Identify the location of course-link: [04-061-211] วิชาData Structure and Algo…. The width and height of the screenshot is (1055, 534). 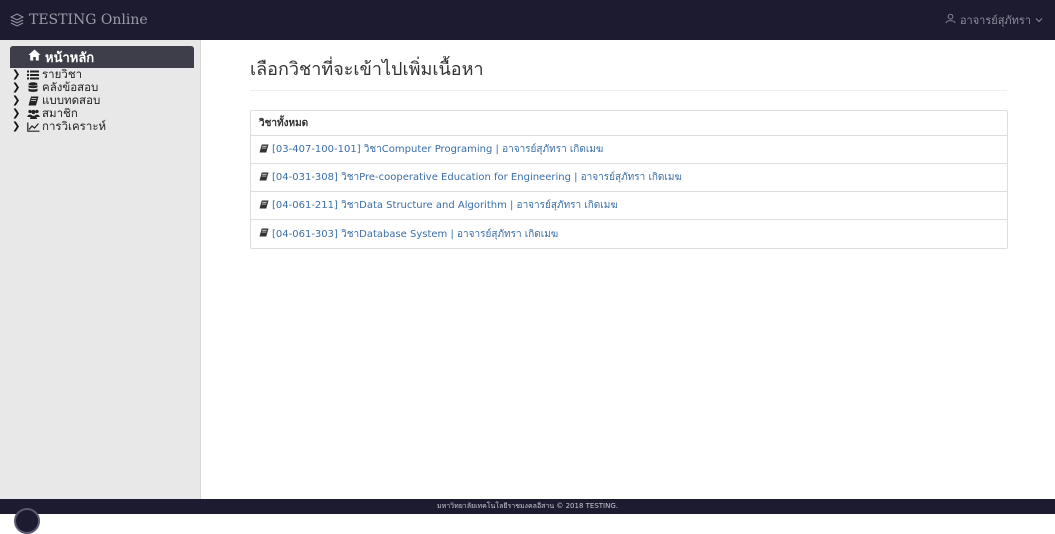
(445, 205).